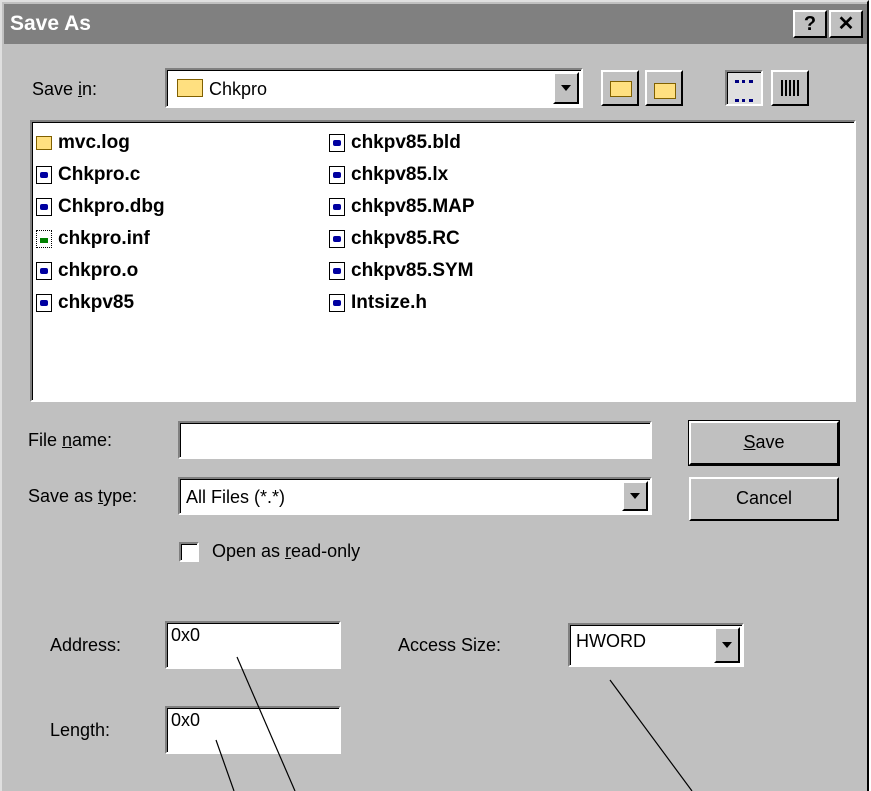  What do you see at coordinates (225, 765) in the screenshot?
I see `length-callout-line` at bounding box center [225, 765].